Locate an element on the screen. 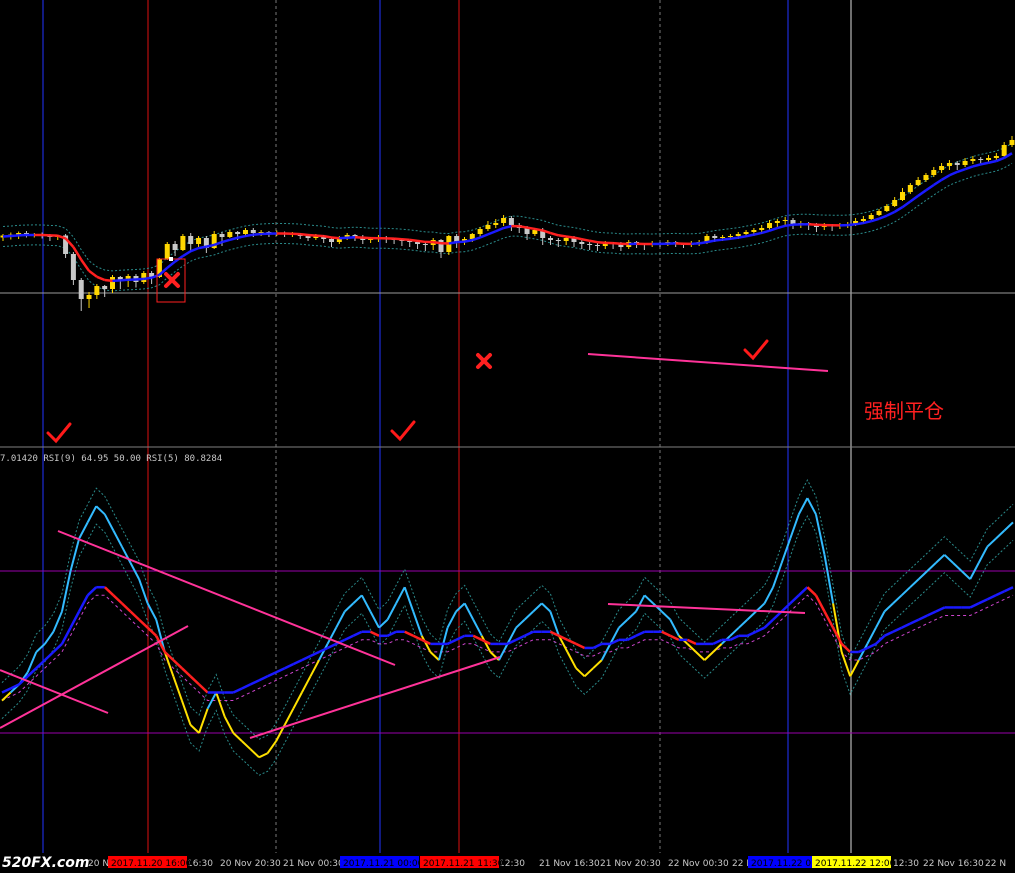 The width and height of the screenshot is (1015, 873). x-axis-label: 20 Nov 20:30 is located at coordinates (250, 864).